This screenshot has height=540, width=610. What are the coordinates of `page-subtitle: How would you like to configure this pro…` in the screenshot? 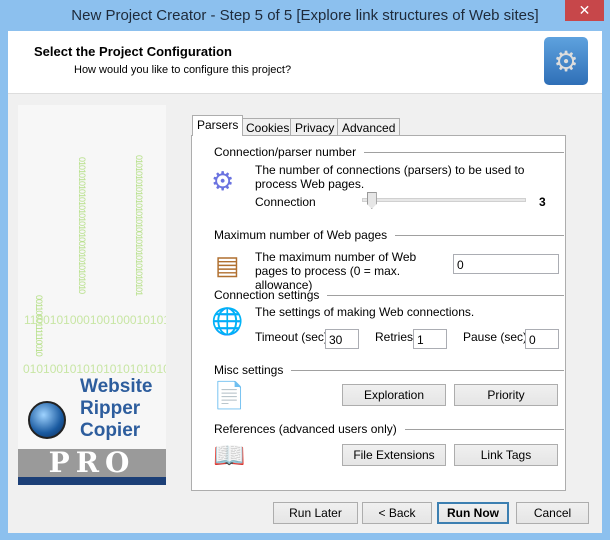 It's located at (183, 70).